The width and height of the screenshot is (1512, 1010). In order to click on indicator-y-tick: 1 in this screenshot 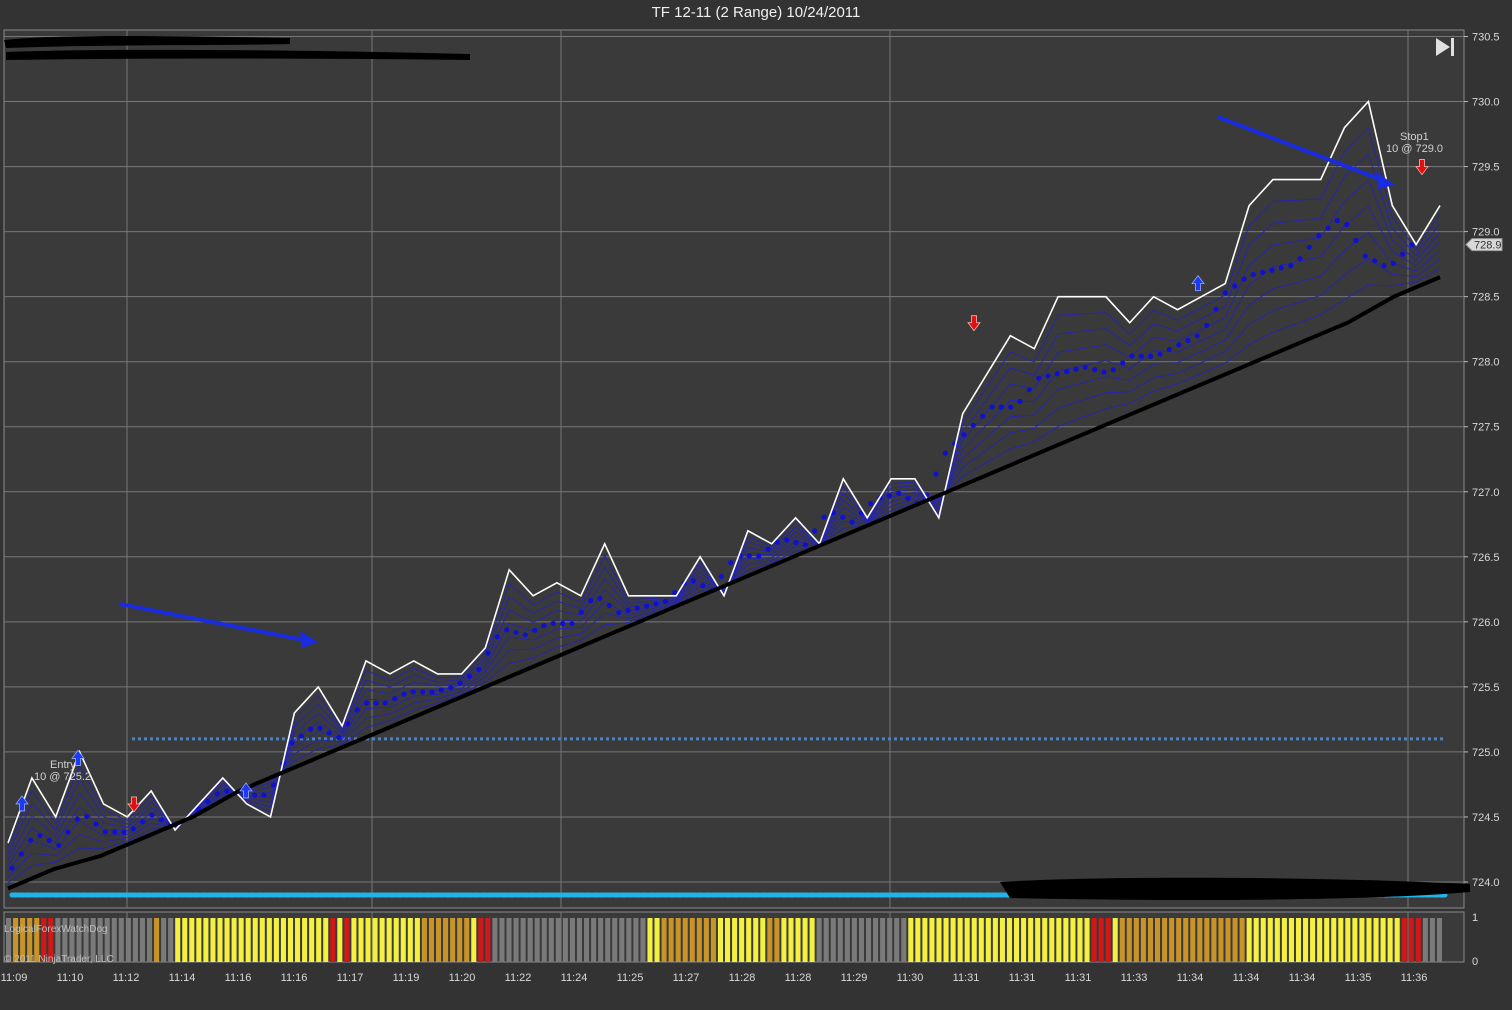, I will do `click(1475, 918)`.